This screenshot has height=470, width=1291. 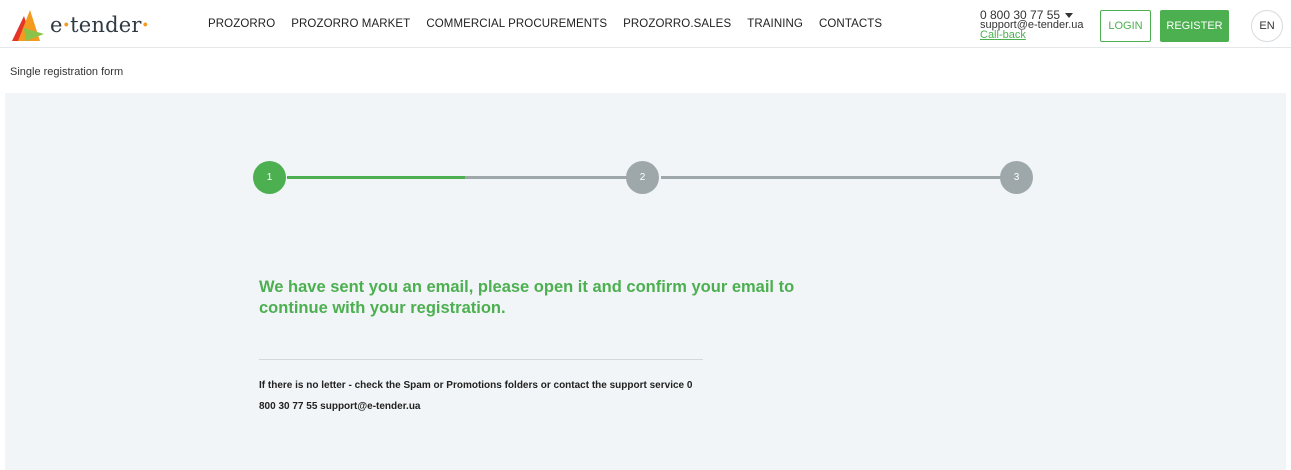 What do you see at coordinates (67, 72) in the screenshot?
I see `page-title: Single registration form` at bounding box center [67, 72].